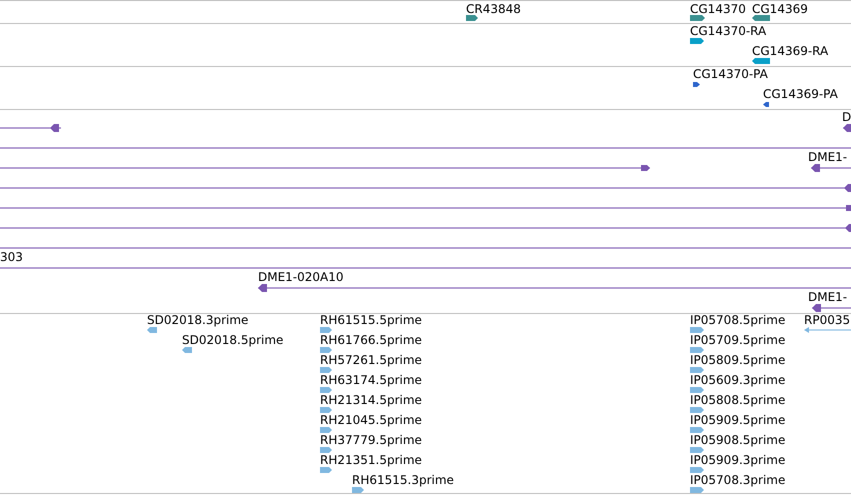  Describe the element at coordinates (371, 320) in the screenshot. I see `feature-label: RH61515.5prime` at that location.